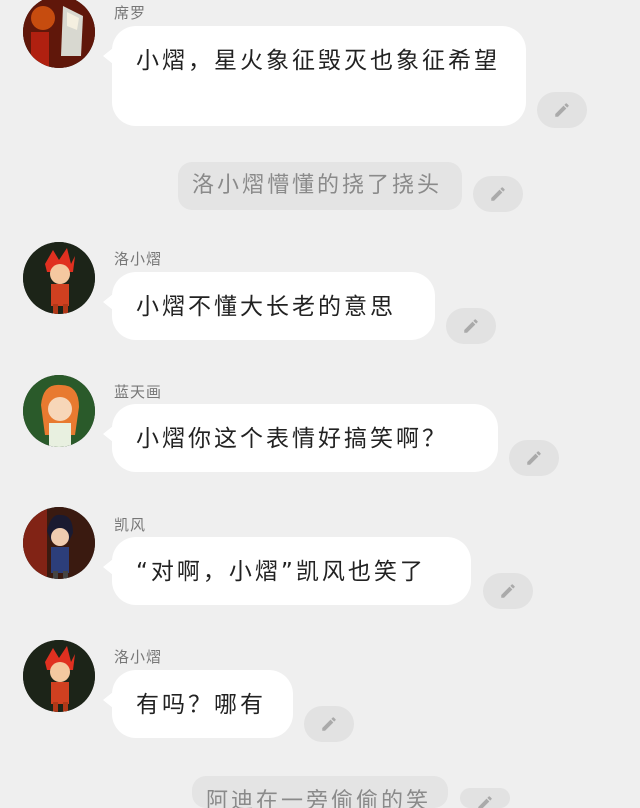  Describe the element at coordinates (130, 13) in the screenshot. I see `sender-name: 席罗` at that location.